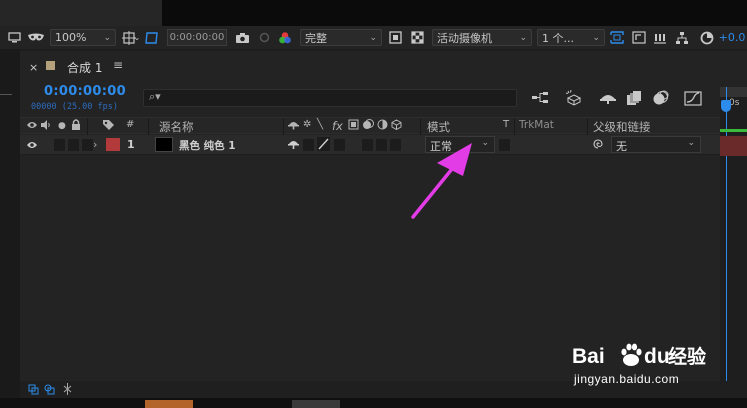  What do you see at coordinates (588, 356) in the screenshot?
I see `watermark-brand-a: Bai` at bounding box center [588, 356].